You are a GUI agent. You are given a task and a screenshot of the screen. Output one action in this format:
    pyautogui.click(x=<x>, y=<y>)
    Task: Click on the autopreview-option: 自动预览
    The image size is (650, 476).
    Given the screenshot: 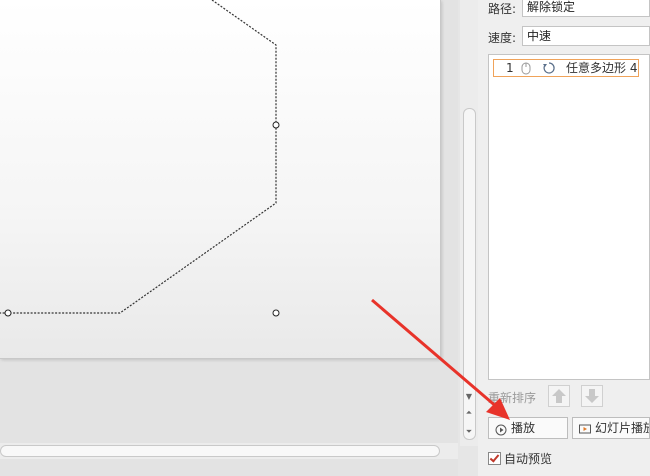 What is the action you would take?
    pyautogui.click(x=520, y=458)
    